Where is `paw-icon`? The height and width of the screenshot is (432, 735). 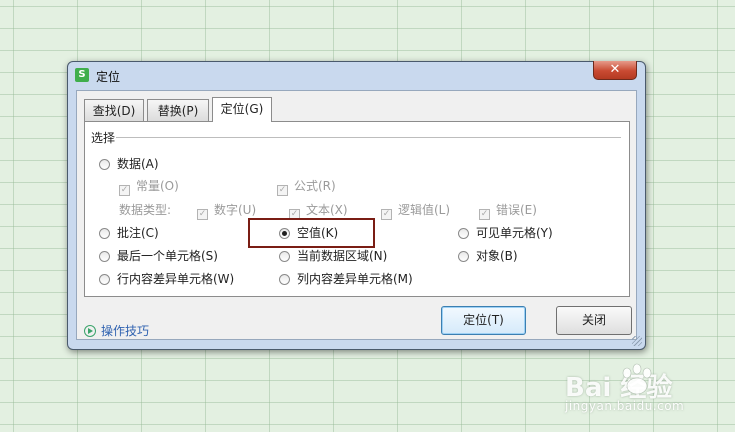 paw-icon is located at coordinates (637, 379).